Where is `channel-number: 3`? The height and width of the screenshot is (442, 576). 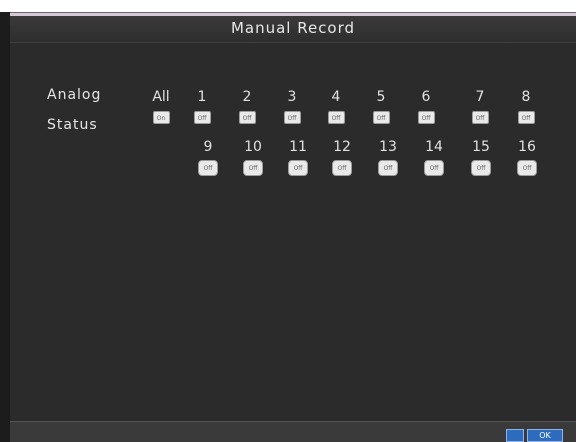 channel-number: 3 is located at coordinates (292, 97).